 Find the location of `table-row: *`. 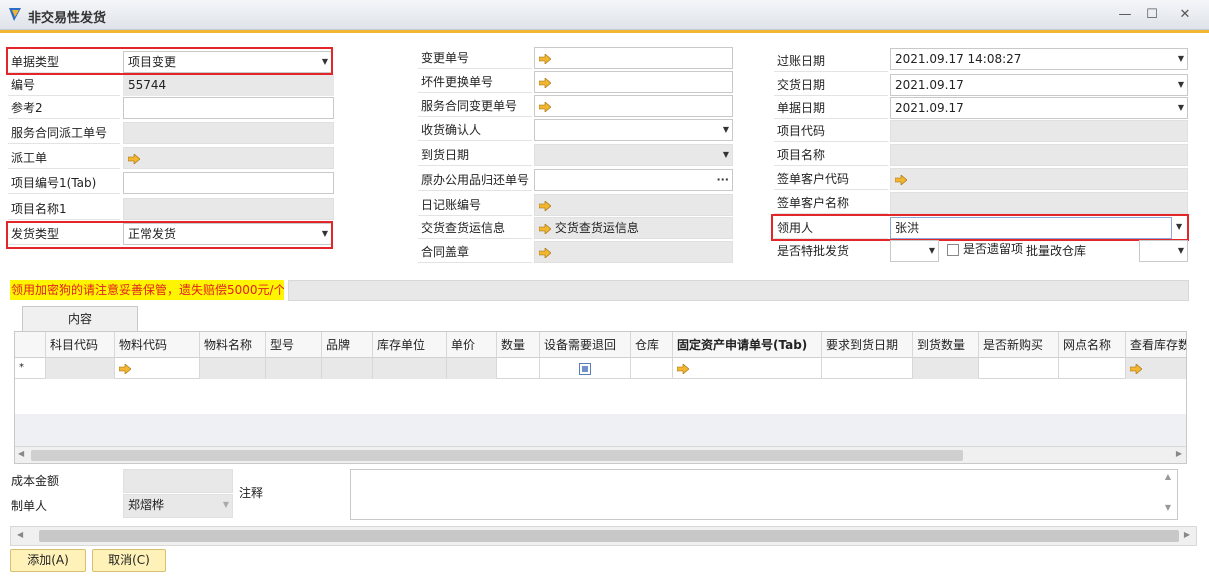

table-row: * is located at coordinates (600, 368).